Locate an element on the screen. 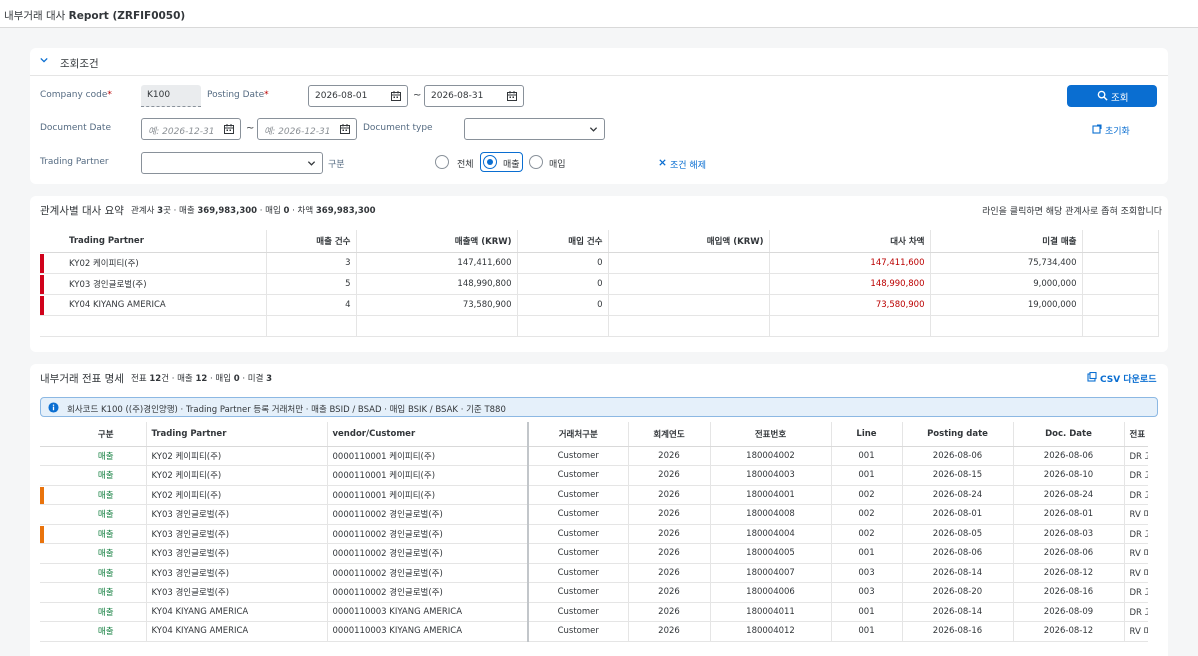 Image resolution: width=1198 pixels, height=656 pixels. export-icon is located at coordinates (1092, 377).